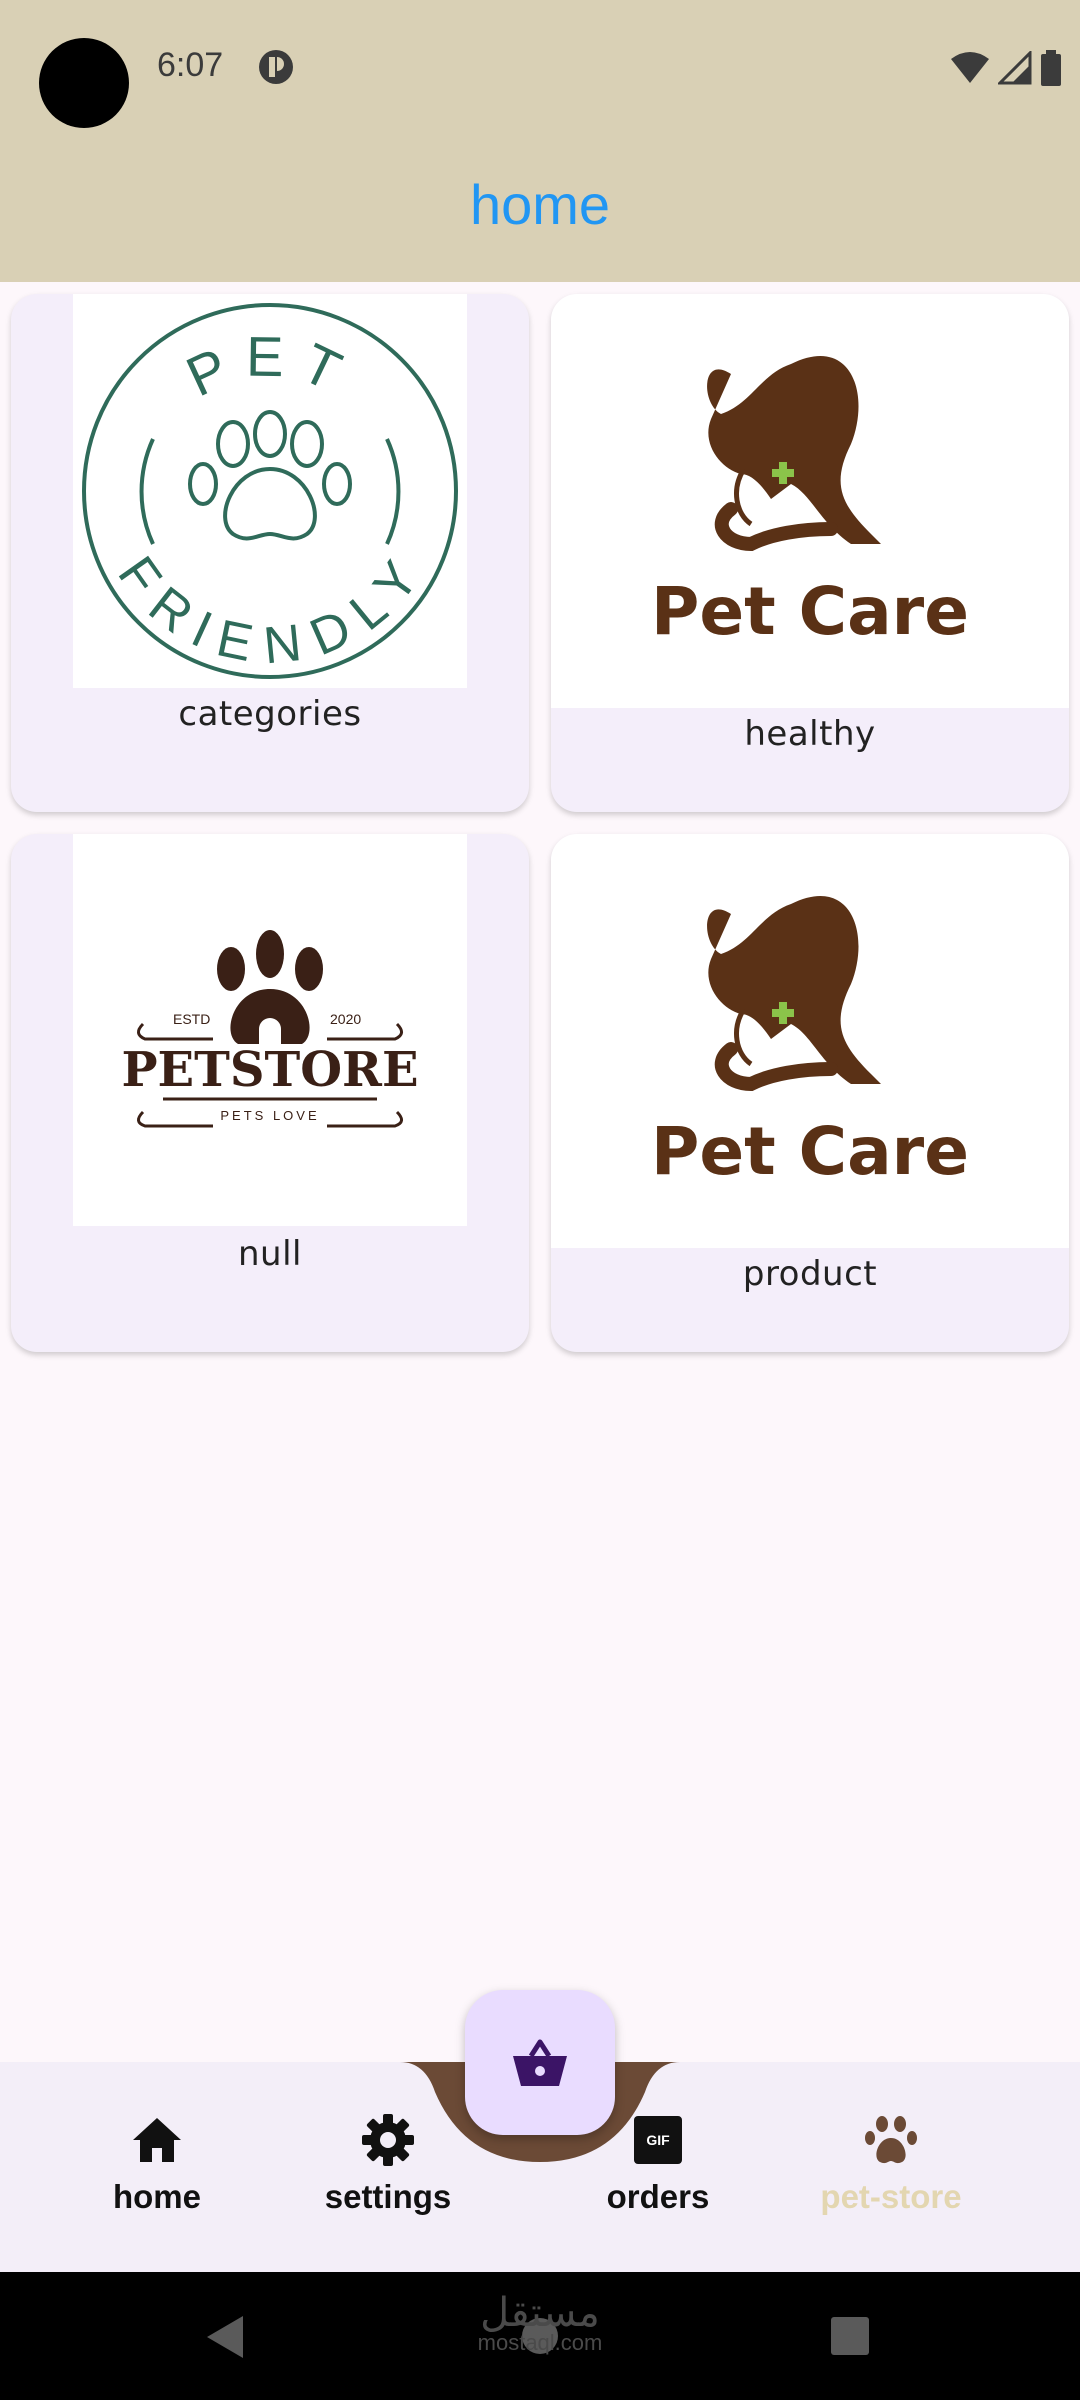 This screenshot has width=1080, height=2400. Describe the element at coordinates (157, 2140) in the screenshot. I see `home-icon` at that location.